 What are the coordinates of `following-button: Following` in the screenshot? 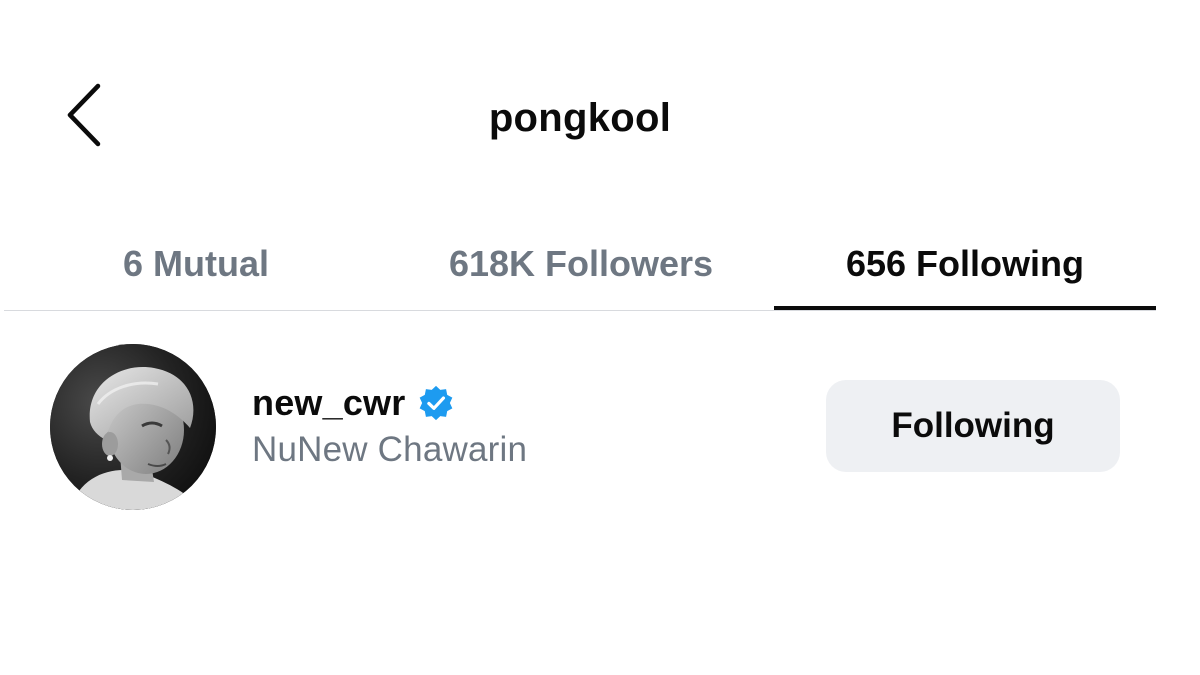 It's located at (973, 426).